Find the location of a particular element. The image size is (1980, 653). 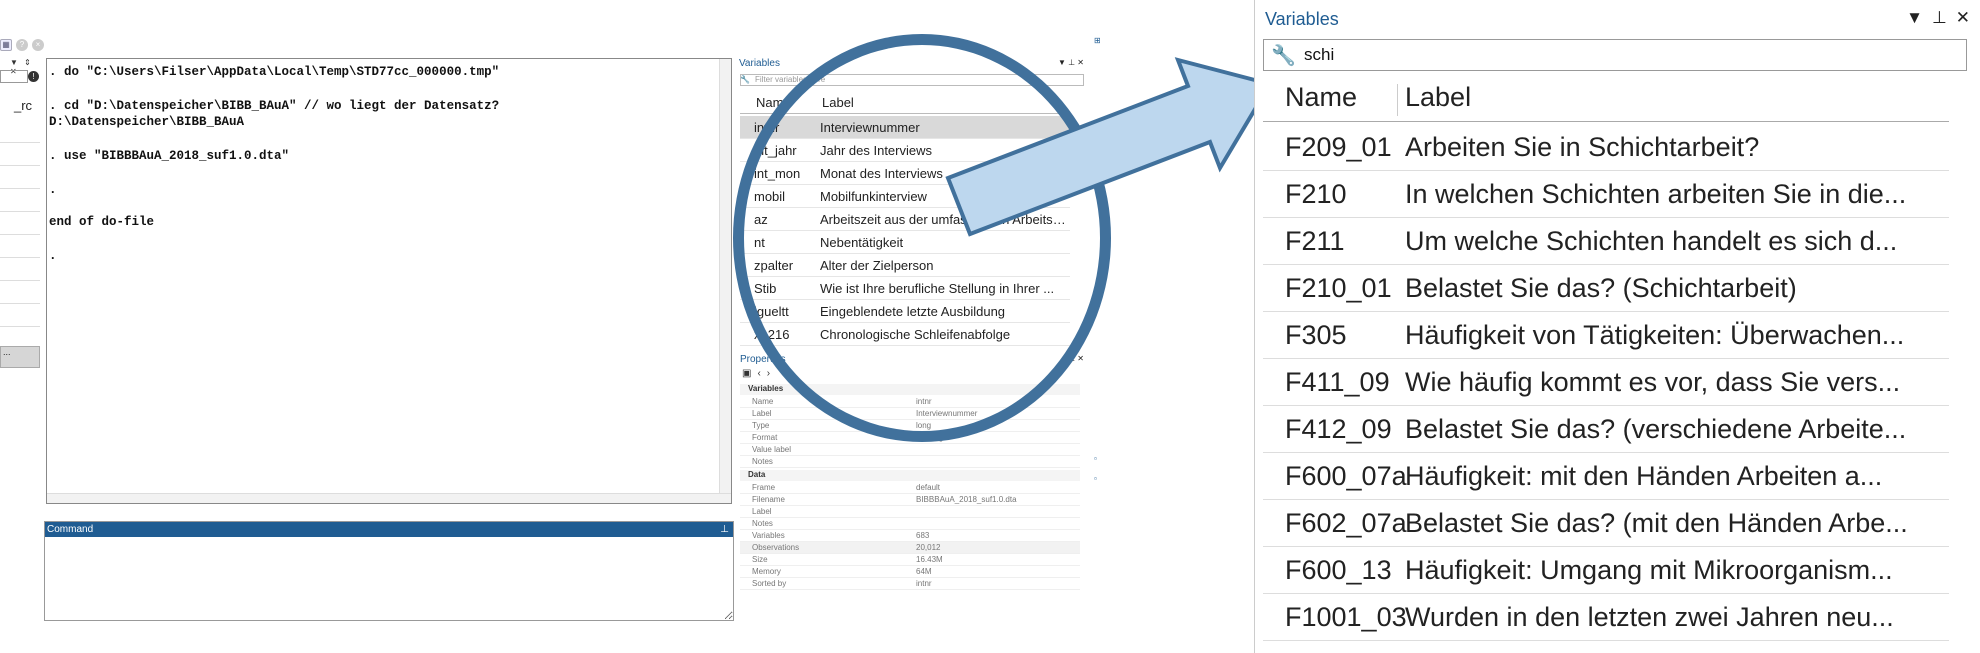

property-row: Variables 683 is located at coordinates (910, 536).